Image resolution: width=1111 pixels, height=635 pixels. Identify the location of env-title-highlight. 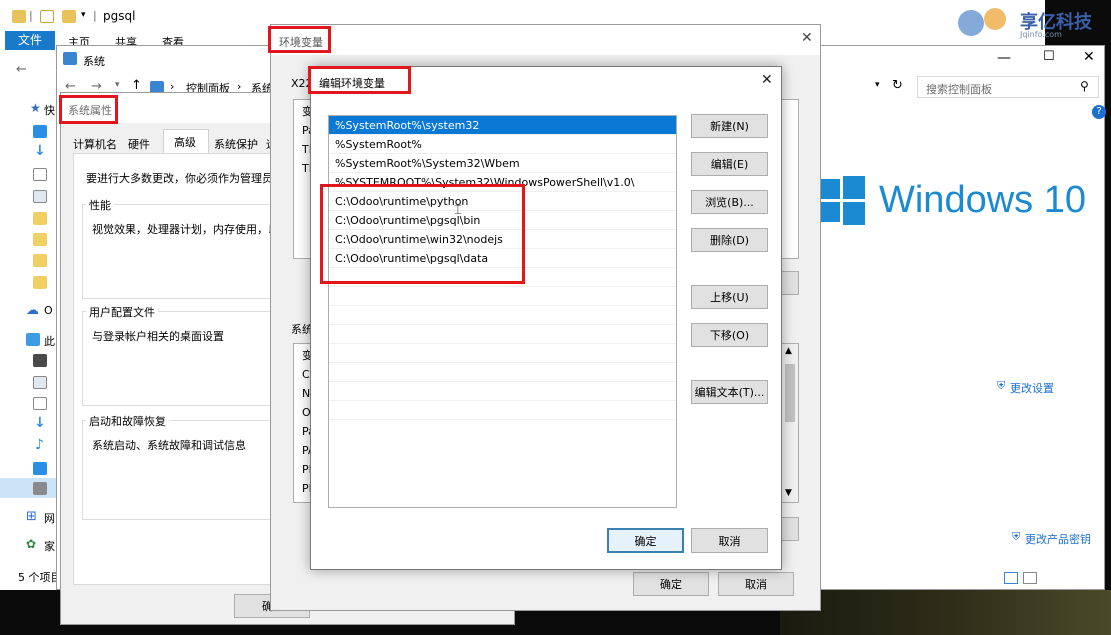
(299, 39).